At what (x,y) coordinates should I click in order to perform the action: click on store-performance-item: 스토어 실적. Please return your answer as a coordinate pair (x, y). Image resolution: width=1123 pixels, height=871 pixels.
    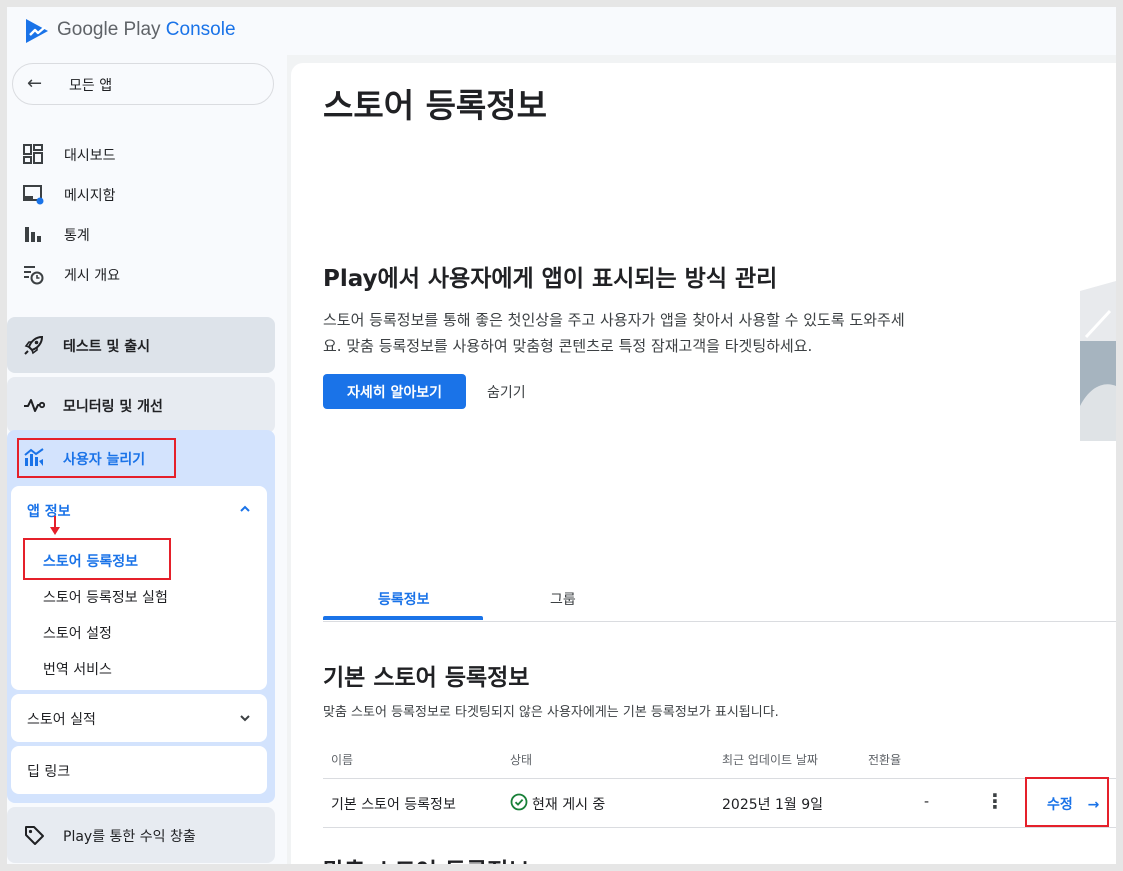
    Looking at the image, I should click on (139, 718).